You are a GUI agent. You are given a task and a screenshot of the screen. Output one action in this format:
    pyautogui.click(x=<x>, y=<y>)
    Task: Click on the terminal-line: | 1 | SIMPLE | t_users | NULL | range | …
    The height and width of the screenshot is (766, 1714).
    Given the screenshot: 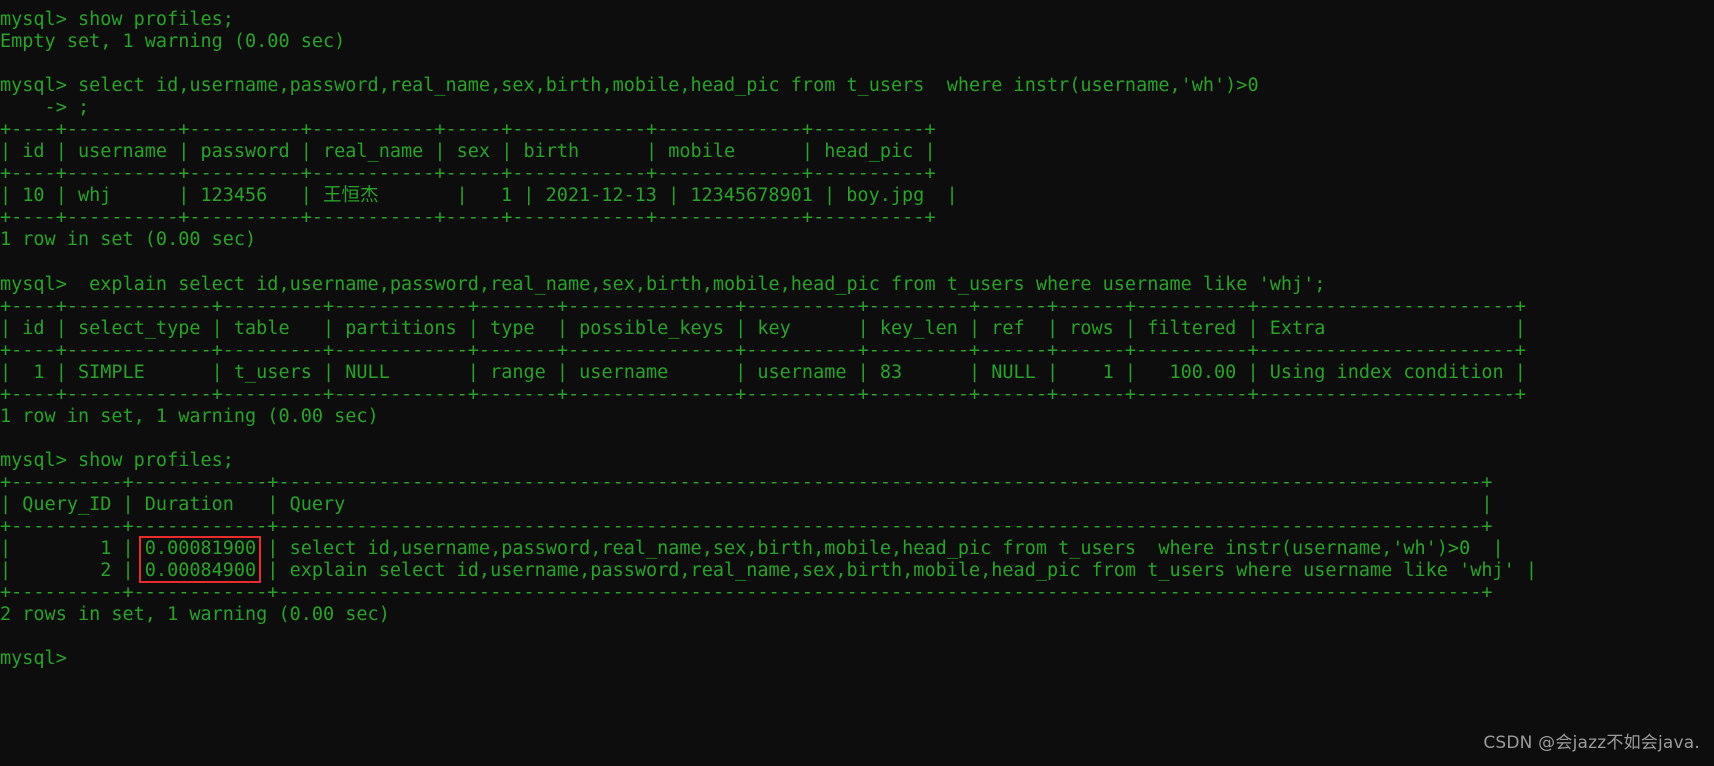 What is the action you would take?
    pyautogui.click(x=763, y=372)
    